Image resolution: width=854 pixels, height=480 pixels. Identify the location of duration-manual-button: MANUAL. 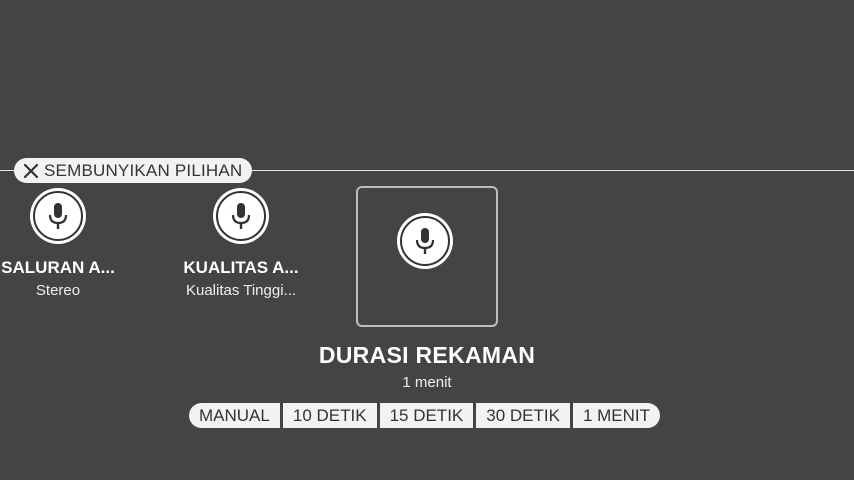
(234, 415).